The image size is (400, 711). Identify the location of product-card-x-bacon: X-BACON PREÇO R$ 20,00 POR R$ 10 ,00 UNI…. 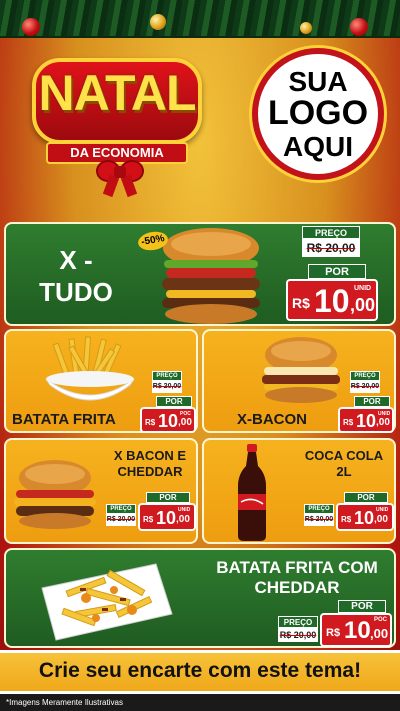
(299, 381).